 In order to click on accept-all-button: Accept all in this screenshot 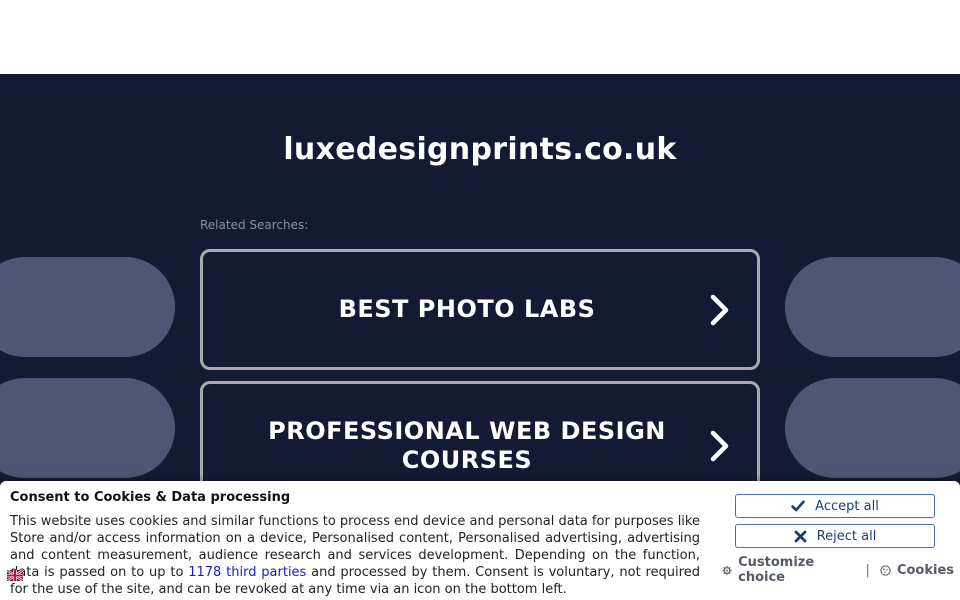, I will do `click(835, 506)`.